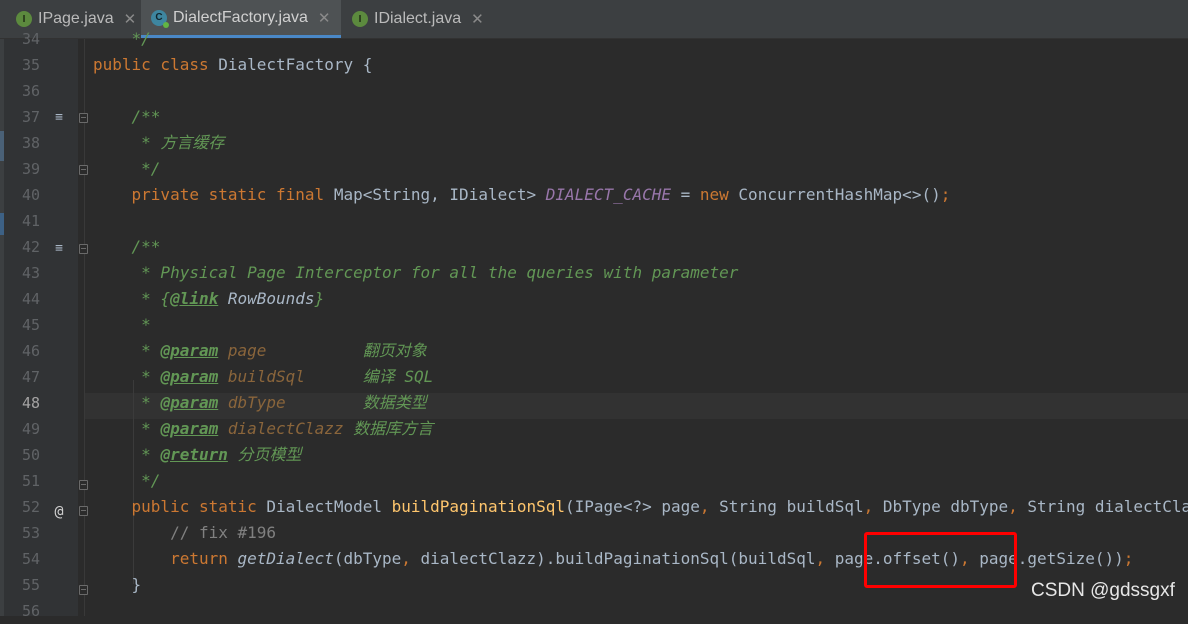 The width and height of the screenshot is (1188, 624). What do you see at coordinates (285, 558) in the screenshot?
I see `code-token: getDialect` at bounding box center [285, 558].